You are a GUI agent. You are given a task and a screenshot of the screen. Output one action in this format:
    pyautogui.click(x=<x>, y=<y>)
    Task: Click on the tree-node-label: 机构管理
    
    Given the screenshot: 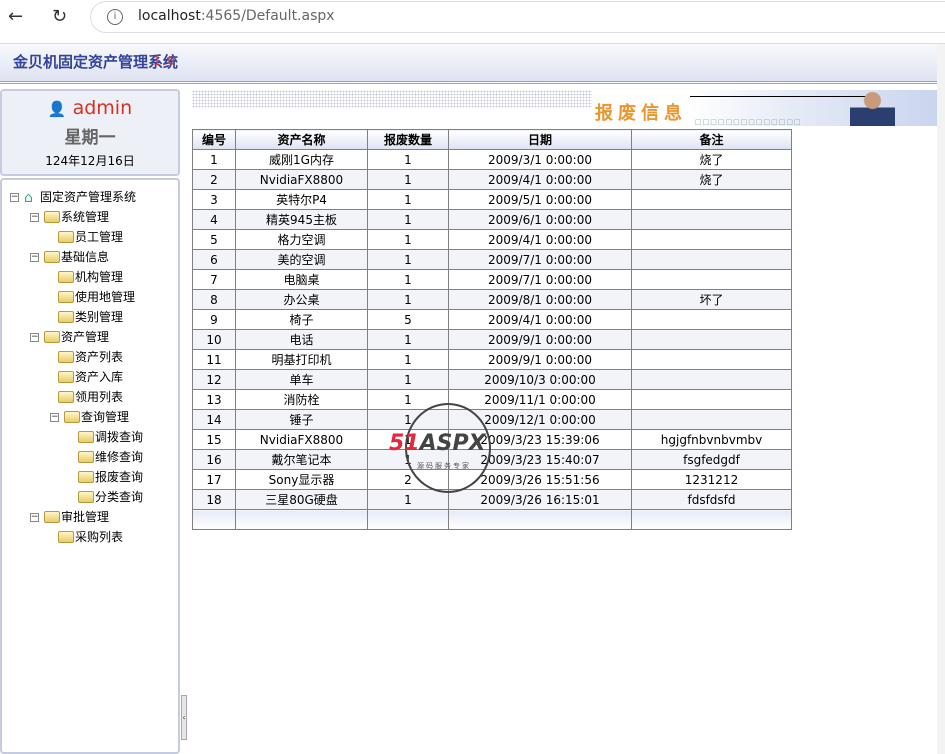 What is the action you would take?
    pyautogui.click(x=99, y=277)
    